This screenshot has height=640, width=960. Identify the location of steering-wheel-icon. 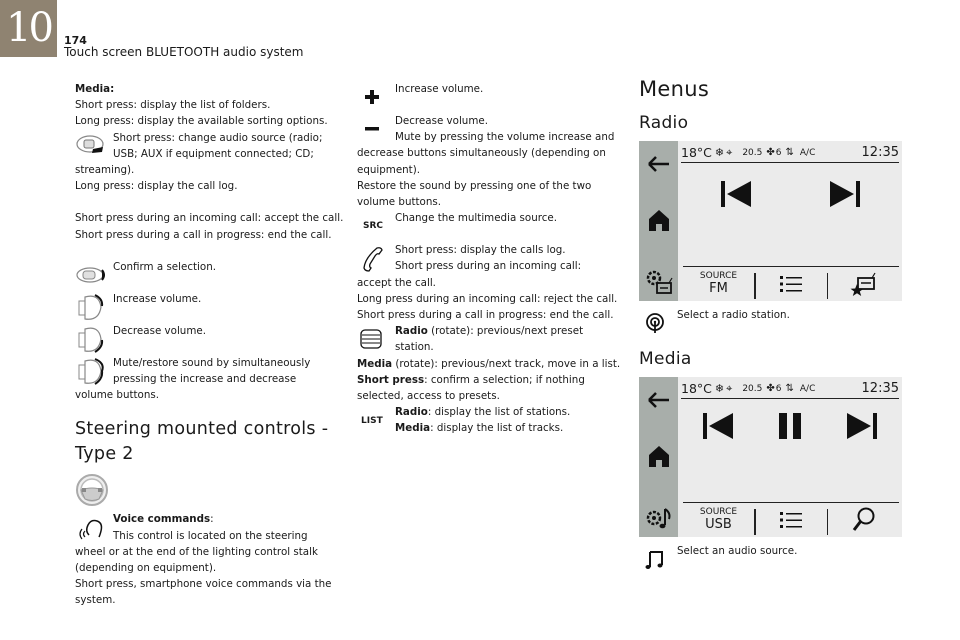
(92, 490).